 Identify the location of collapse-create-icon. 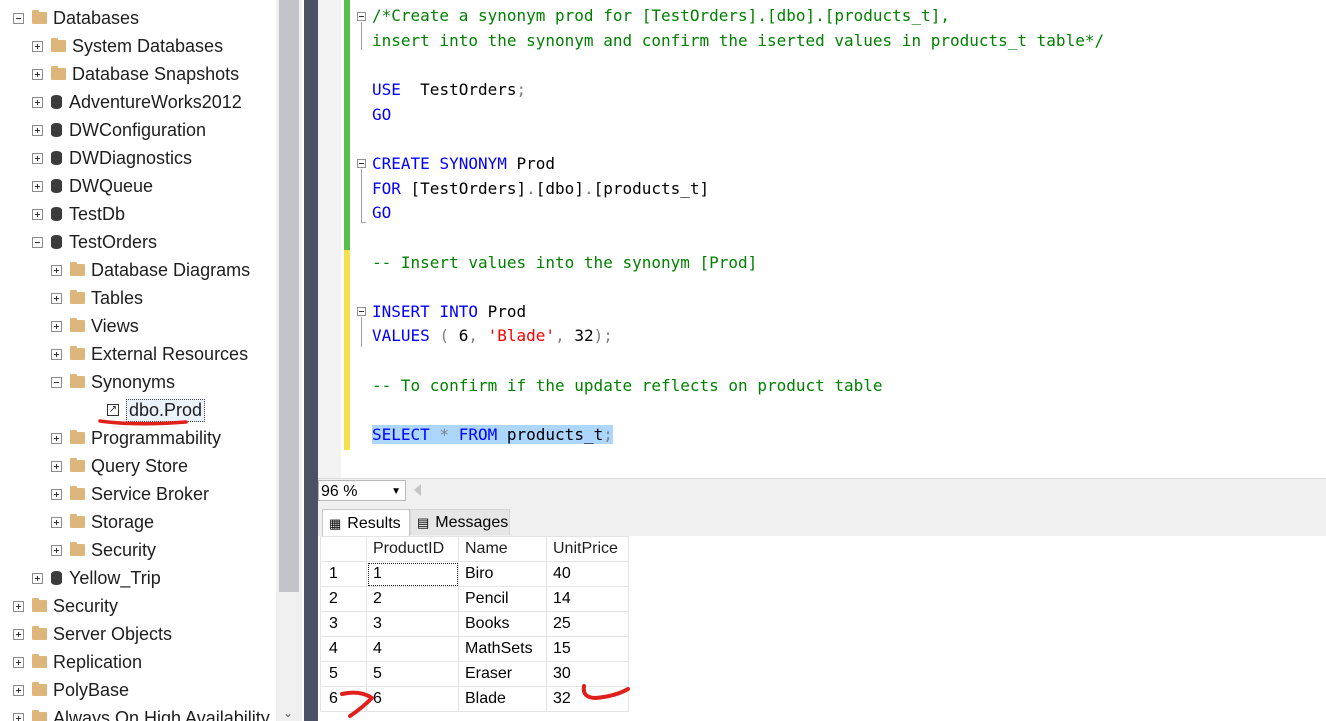
(361, 163).